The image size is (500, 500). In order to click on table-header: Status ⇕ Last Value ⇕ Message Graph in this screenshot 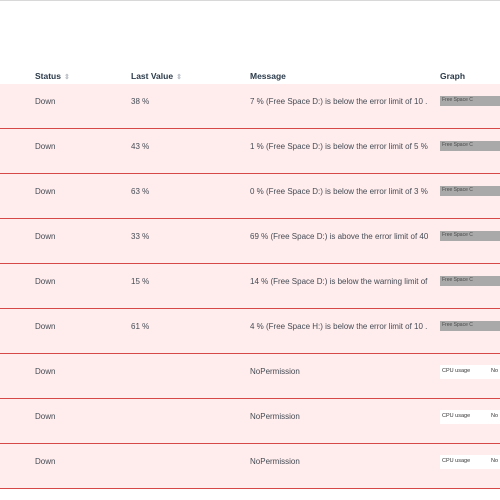, I will do `click(250, 66)`.